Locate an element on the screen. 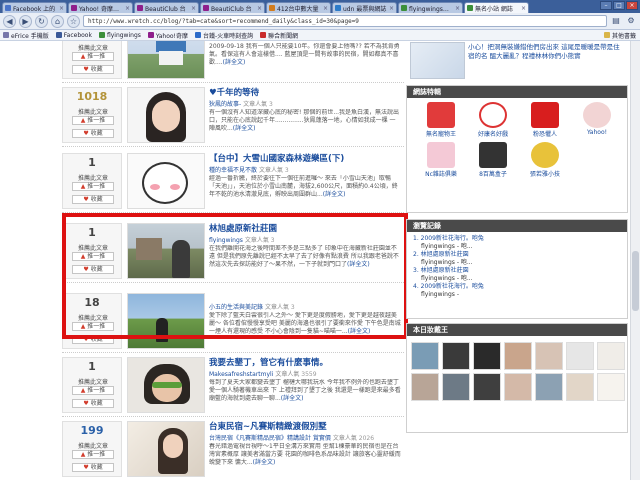  post-title: 台東民宿~凡賽斯精緻渡假別墅 is located at coordinates (305, 426).